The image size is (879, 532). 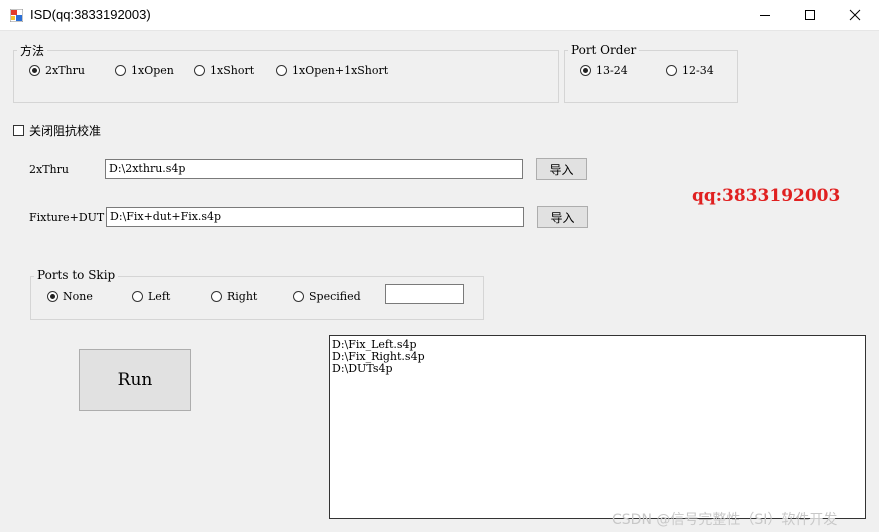 I want to click on thru-path-input: D:\2xthru.s4p, so click(x=314, y=169).